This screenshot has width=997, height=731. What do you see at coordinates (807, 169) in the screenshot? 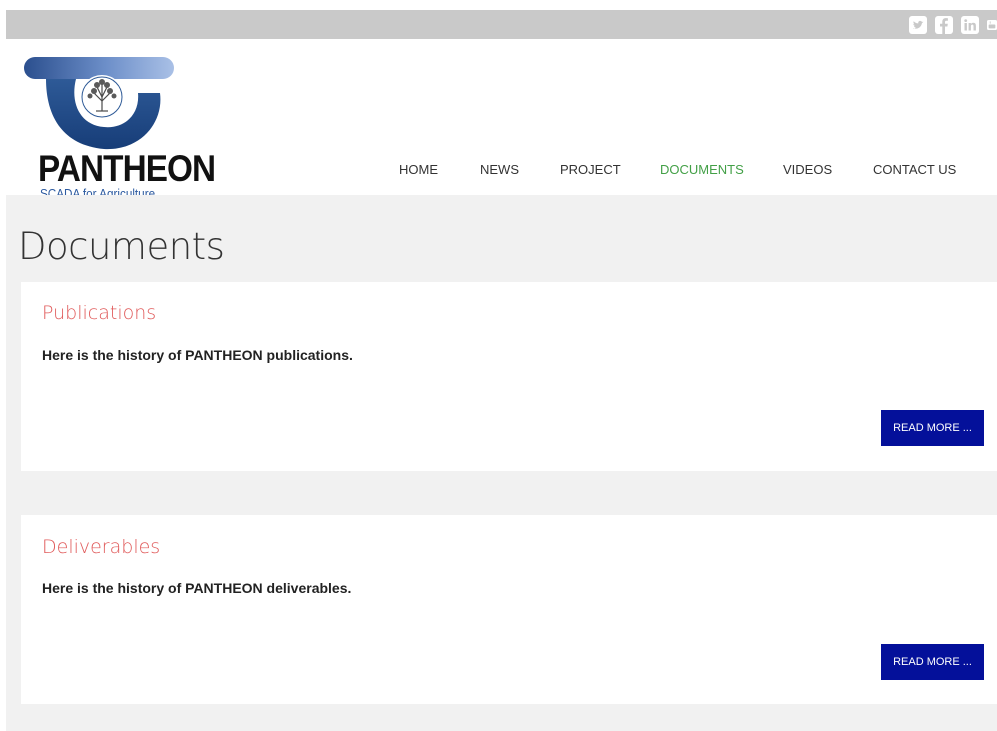
I see `nav-item-videos: VIDEOS` at bounding box center [807, 169].